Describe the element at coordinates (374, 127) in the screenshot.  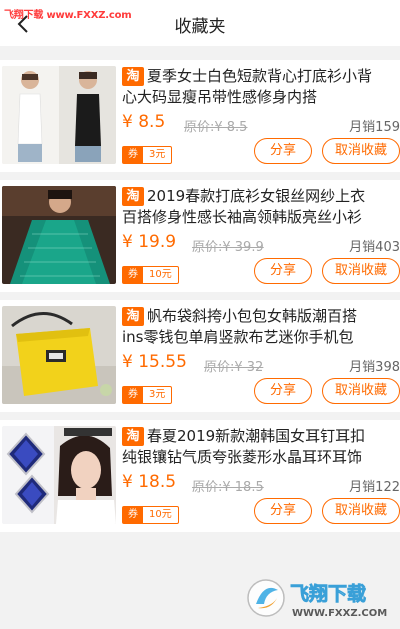
I see `monthly-sales: 月销159` at that location.